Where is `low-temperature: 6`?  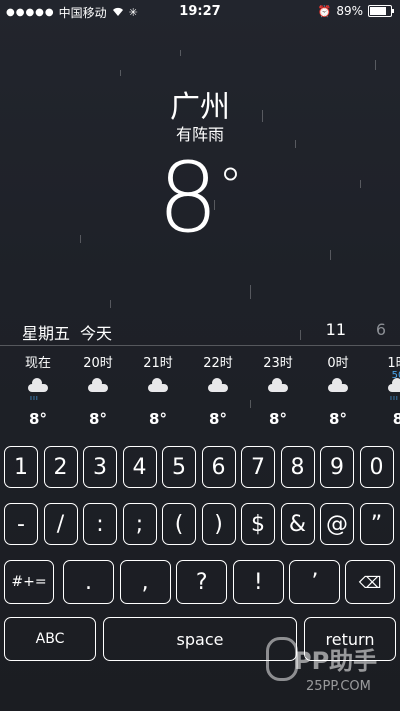
low-temperature: 6 is located at coordinates (380, 329).